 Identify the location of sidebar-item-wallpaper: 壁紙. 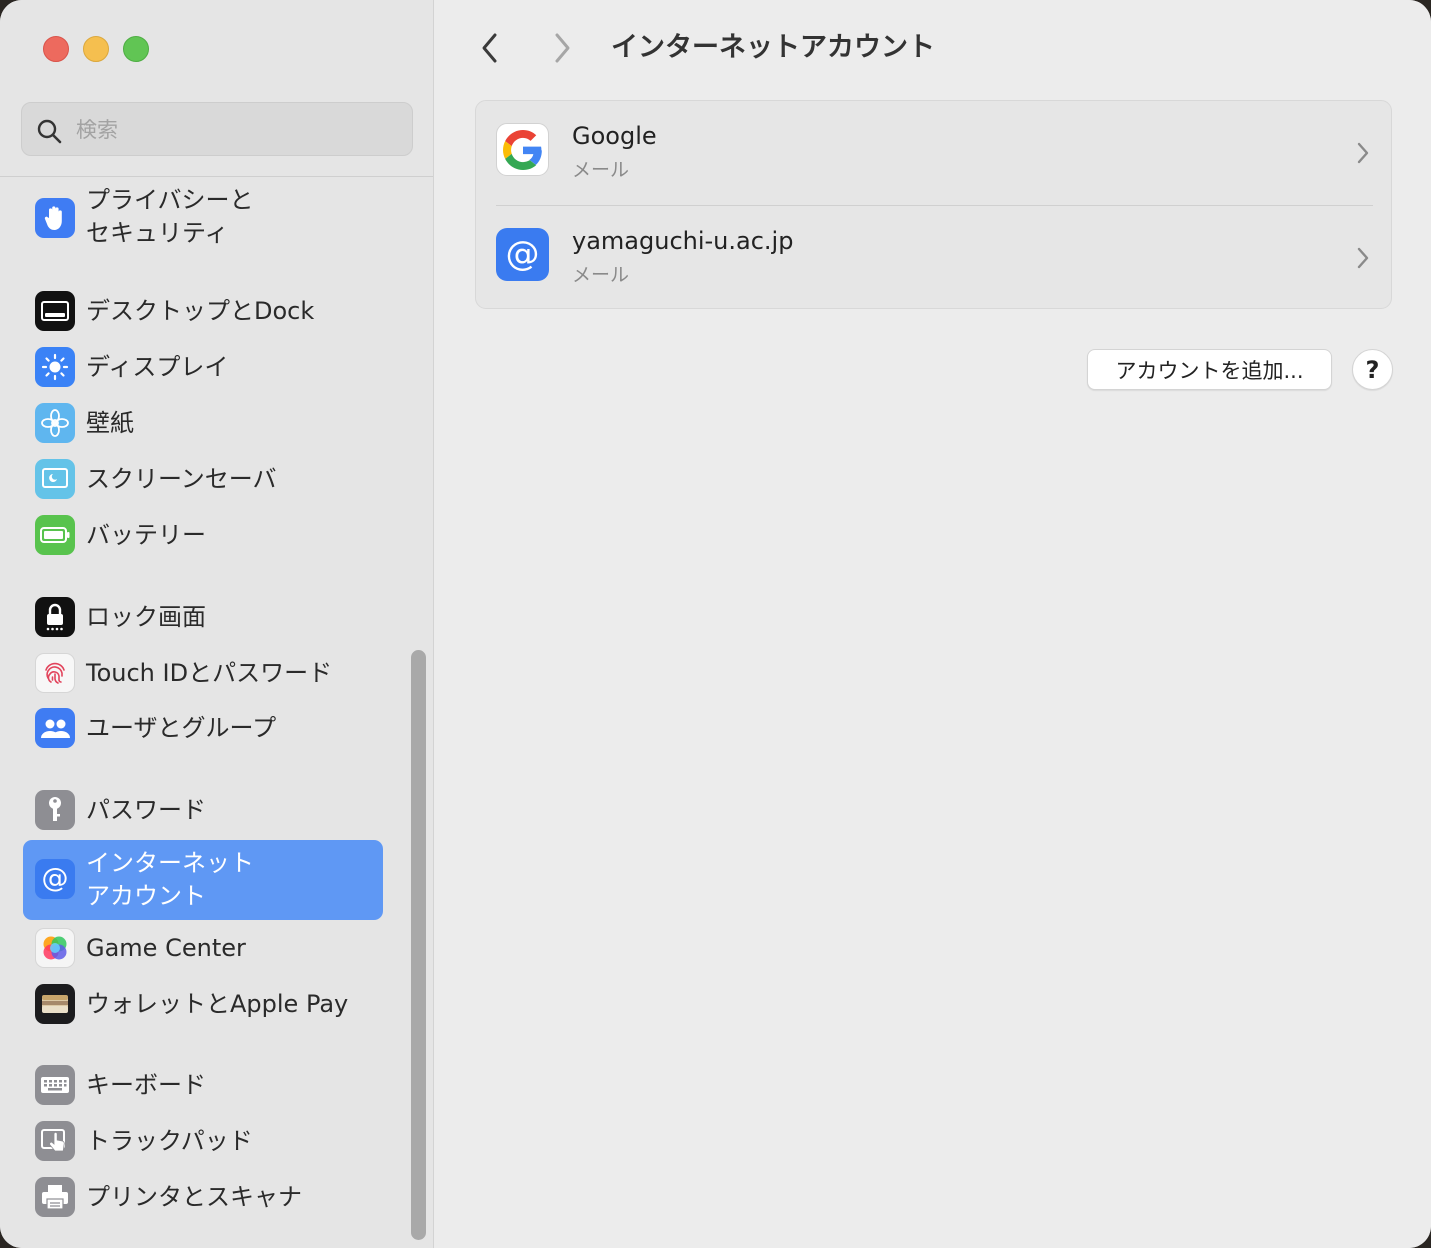
(203, 424).